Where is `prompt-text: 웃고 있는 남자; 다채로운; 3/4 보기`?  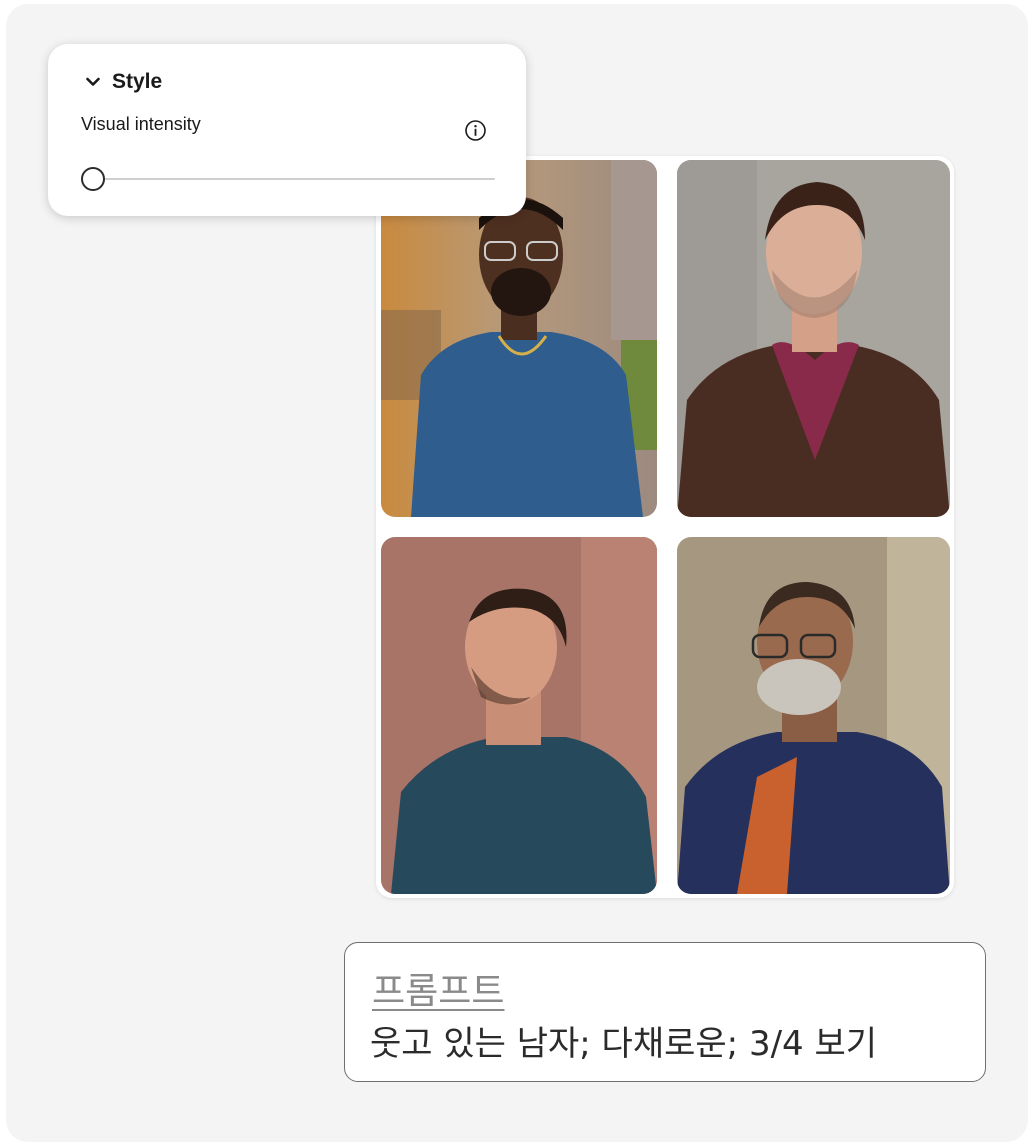 prompt-text: 웃고 있는 남자; 다채로운; 3/4 보기 is located at coordinates (624, 1044).